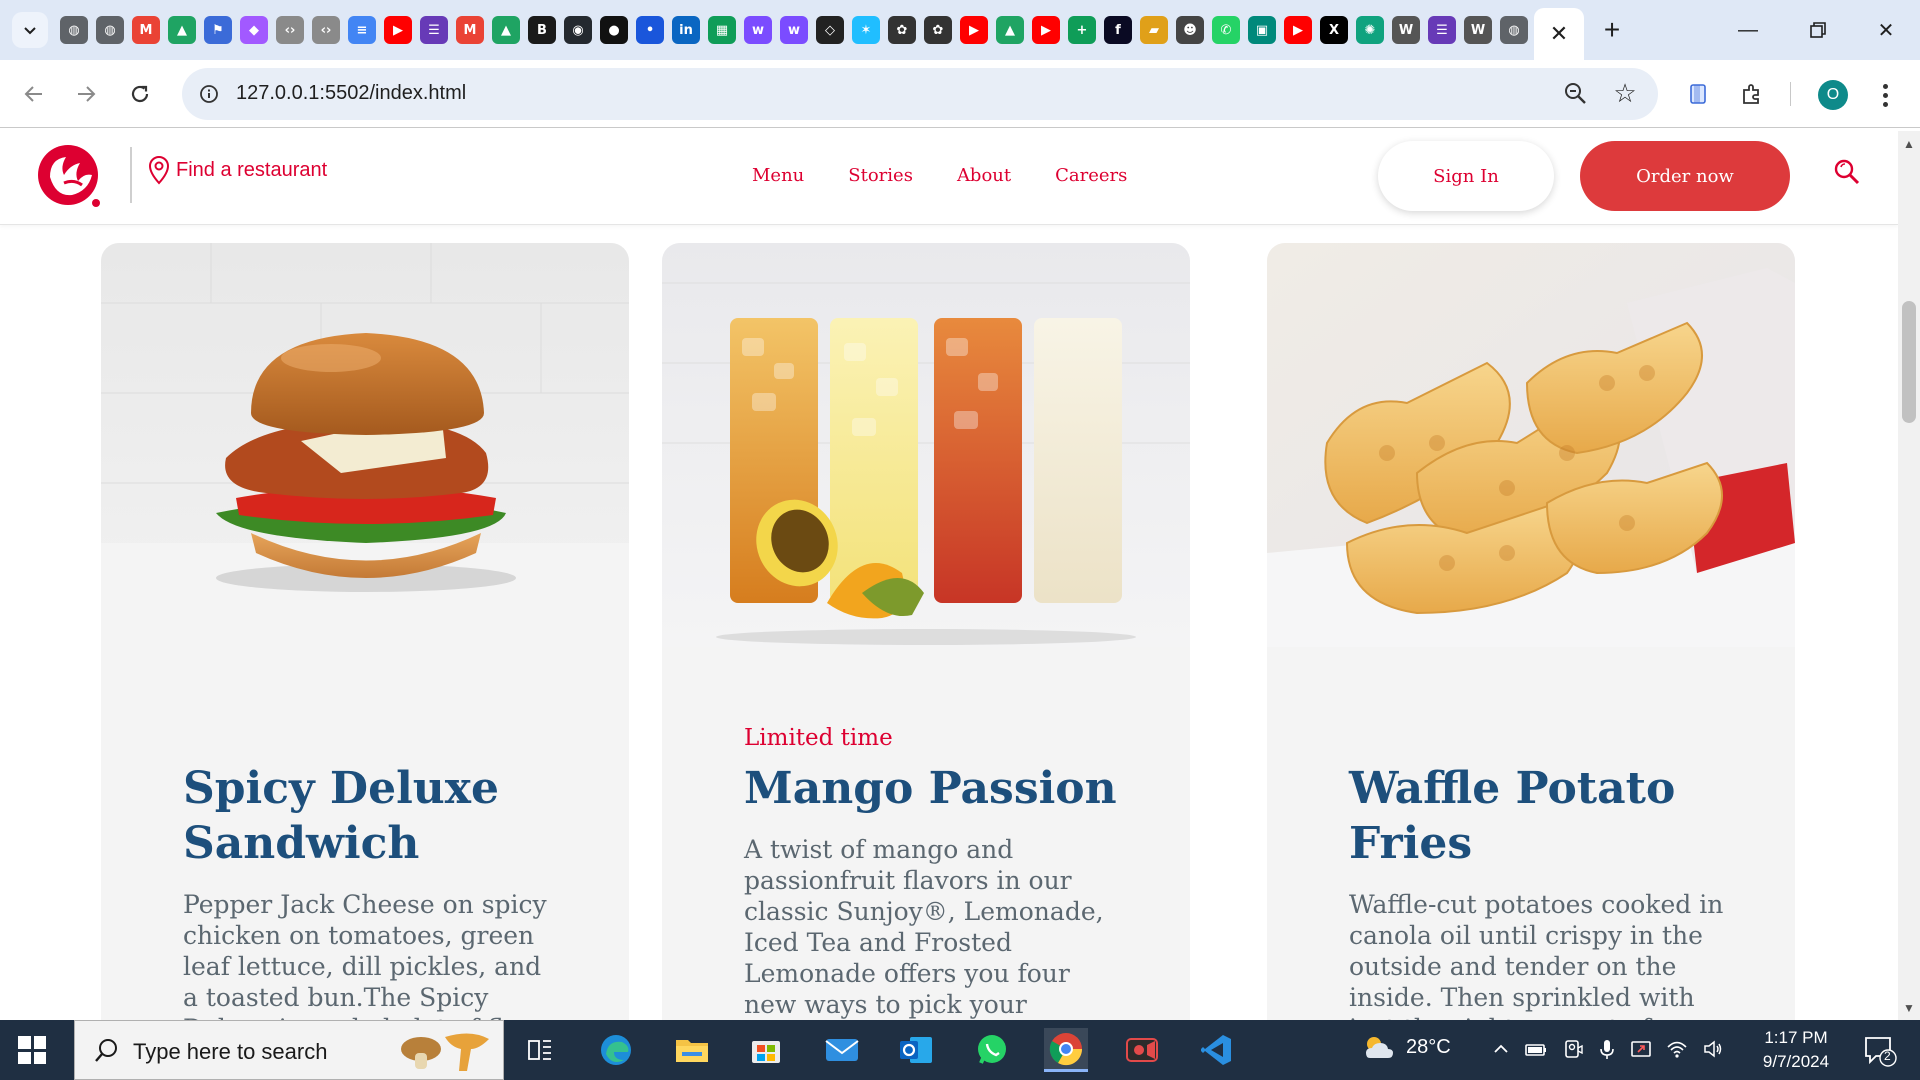 The width and height of the screenshot is (1920, 1080). What do you see at coordinates (1334, 30) in the screenshot?
I see `x-tab-icon: X` at bounding box center [1334, 30].